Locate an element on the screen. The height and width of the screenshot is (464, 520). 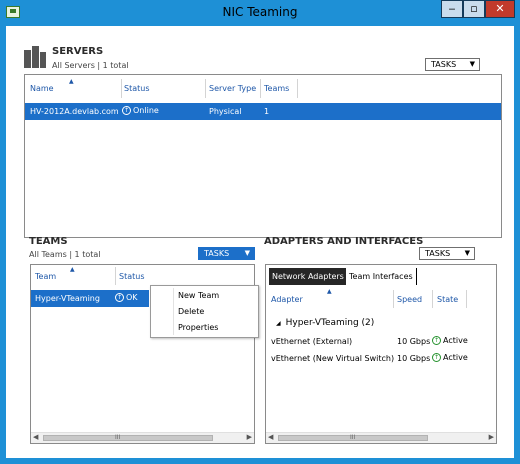
close-icon: ✕ is located at coordinates (500, 8).